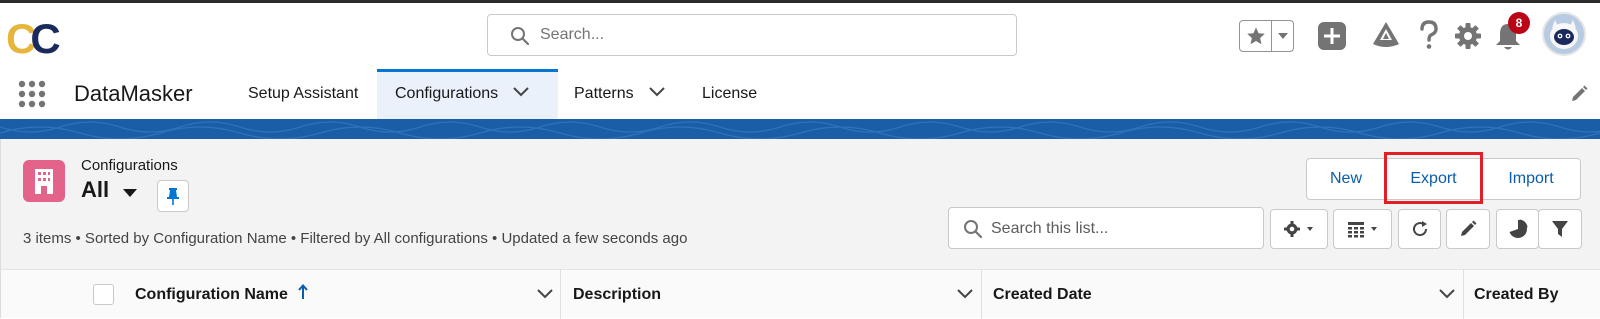 The width and height of the screenshot is (1600, 319). I want to click on table-icon, so click(1362, 230).